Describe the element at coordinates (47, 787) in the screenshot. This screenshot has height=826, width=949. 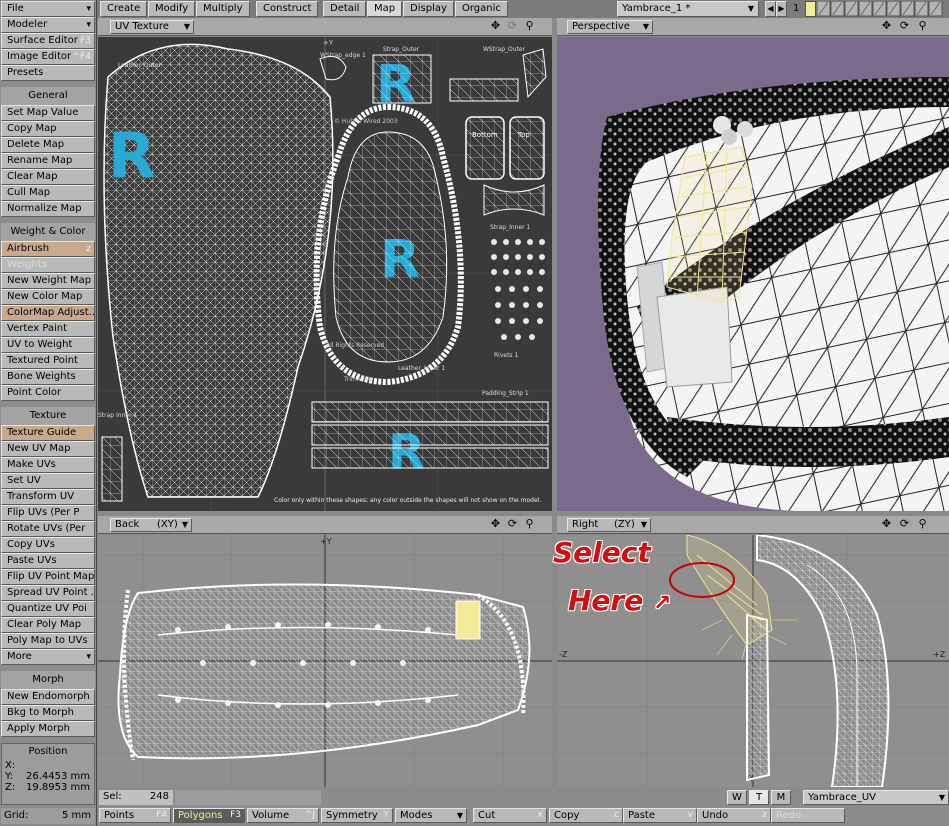
I see `position-z: Z: 19.8953 mm` at that location.